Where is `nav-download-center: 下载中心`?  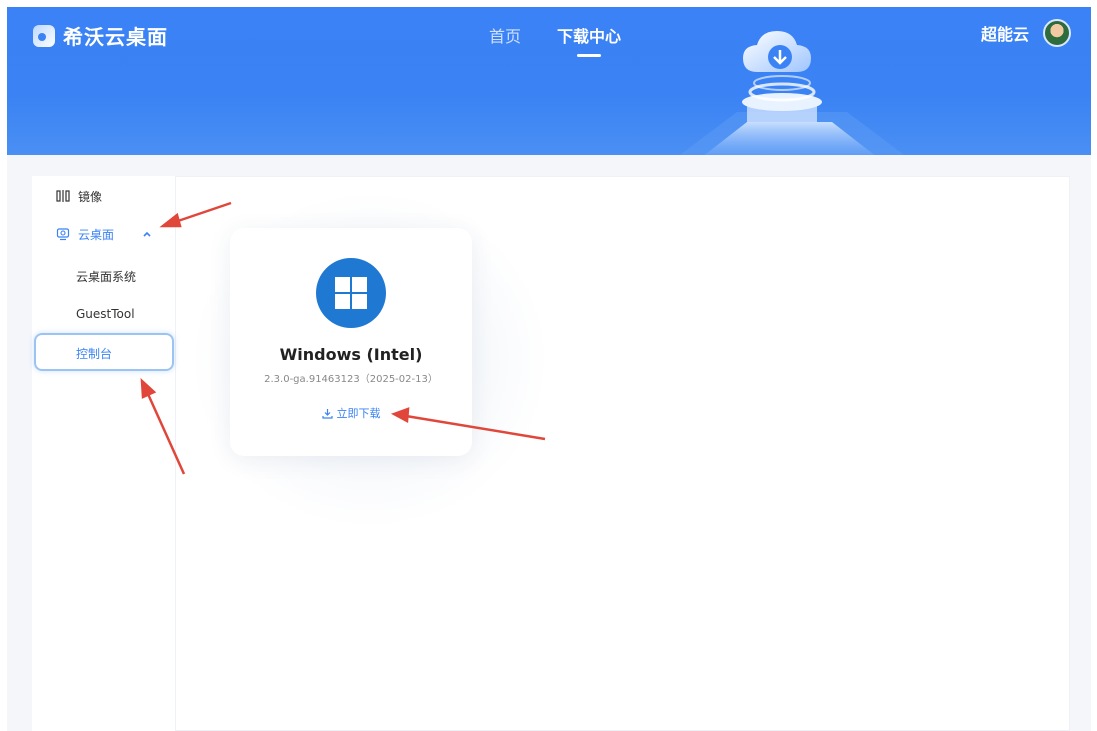
nav-download-center: 下载中心 is located at coordinates (589, 35).